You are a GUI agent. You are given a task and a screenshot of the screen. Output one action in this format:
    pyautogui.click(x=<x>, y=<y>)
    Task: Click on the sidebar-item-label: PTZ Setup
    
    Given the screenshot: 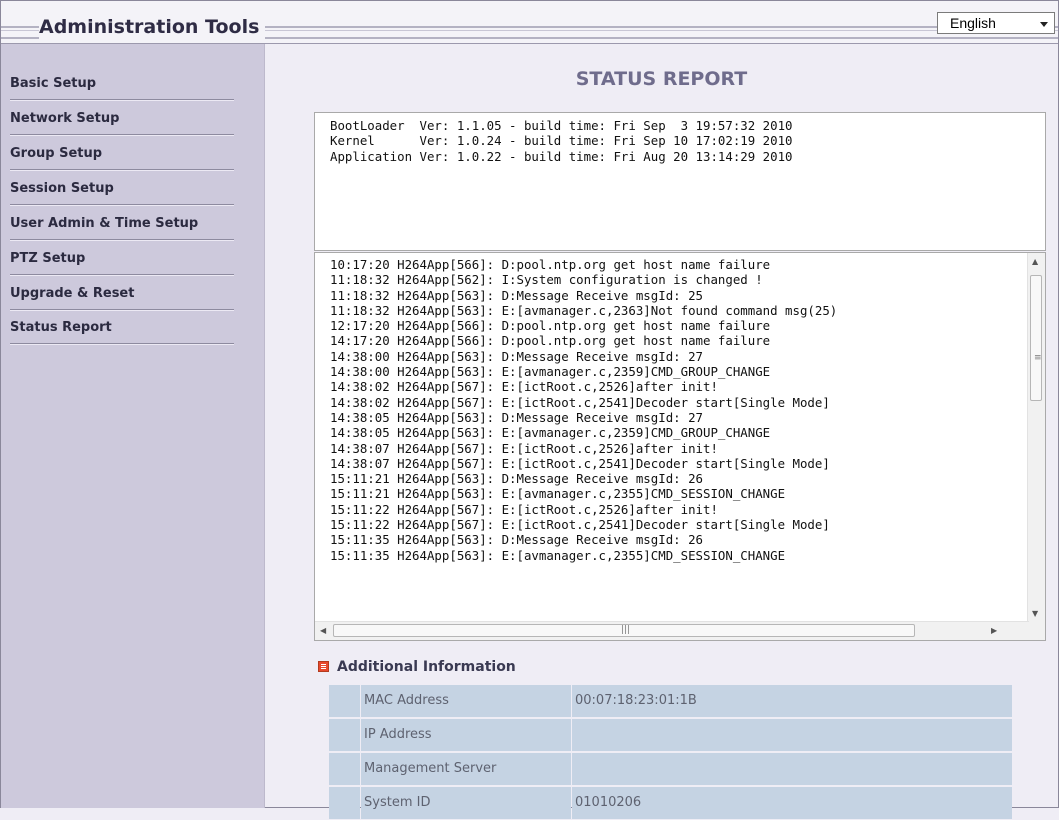 What is the action you would take?
    pyautogui.click(x=48, y=258)
    